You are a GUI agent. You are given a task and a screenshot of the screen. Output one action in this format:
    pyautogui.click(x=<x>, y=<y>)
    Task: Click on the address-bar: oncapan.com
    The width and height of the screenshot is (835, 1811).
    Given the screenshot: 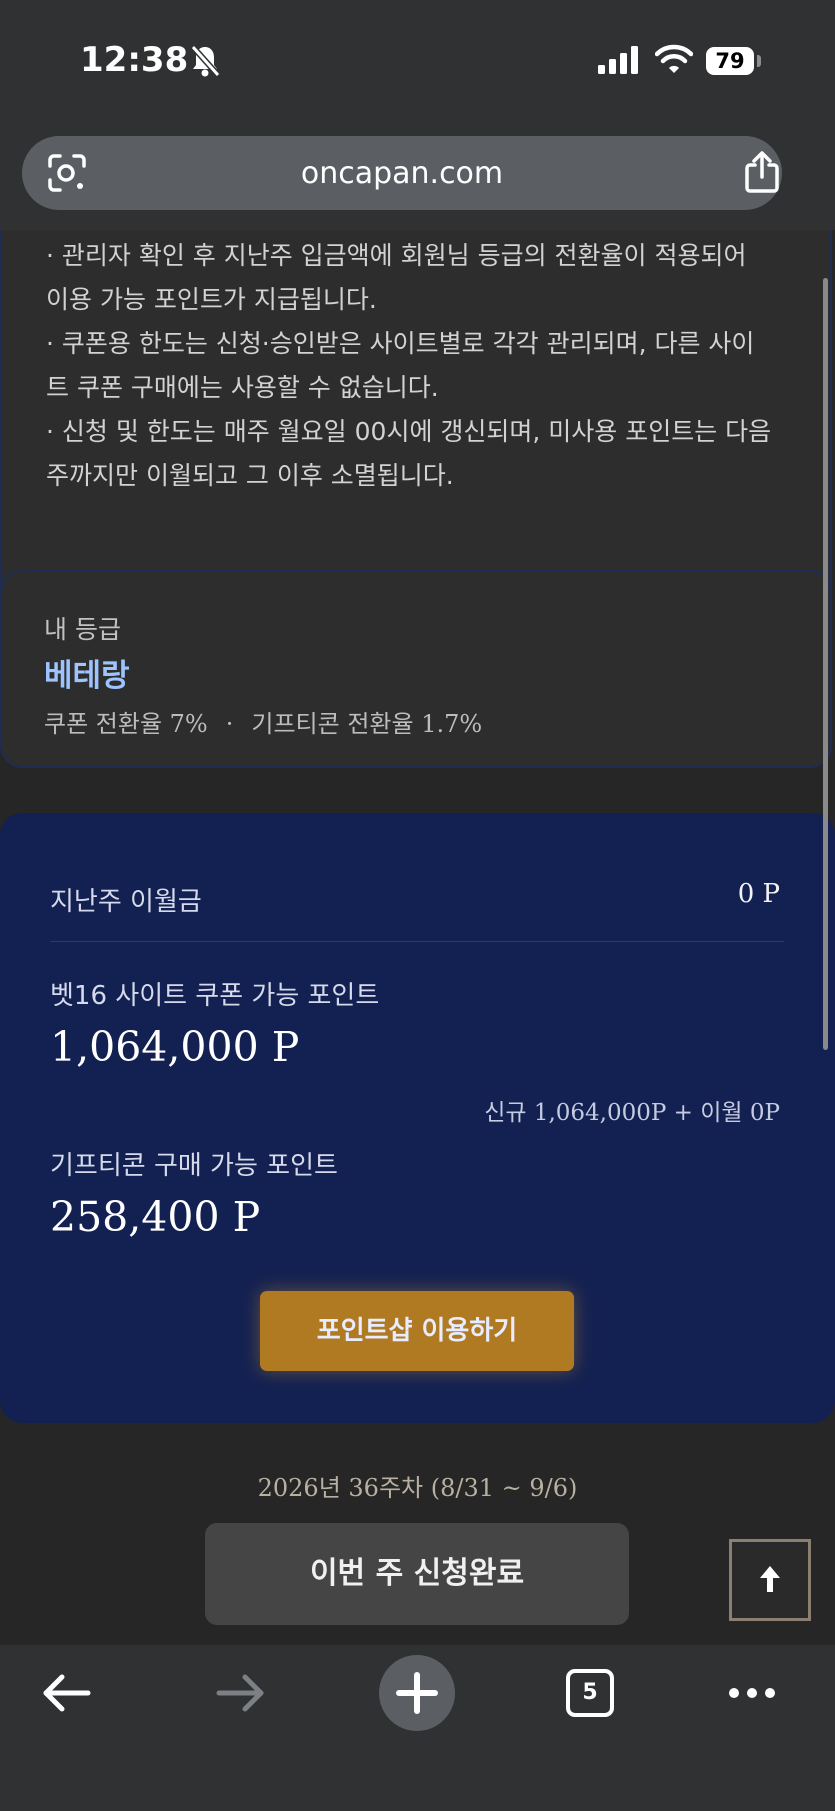 What is the action you would take?
    pyautogui.click(x=402, y=173)
    